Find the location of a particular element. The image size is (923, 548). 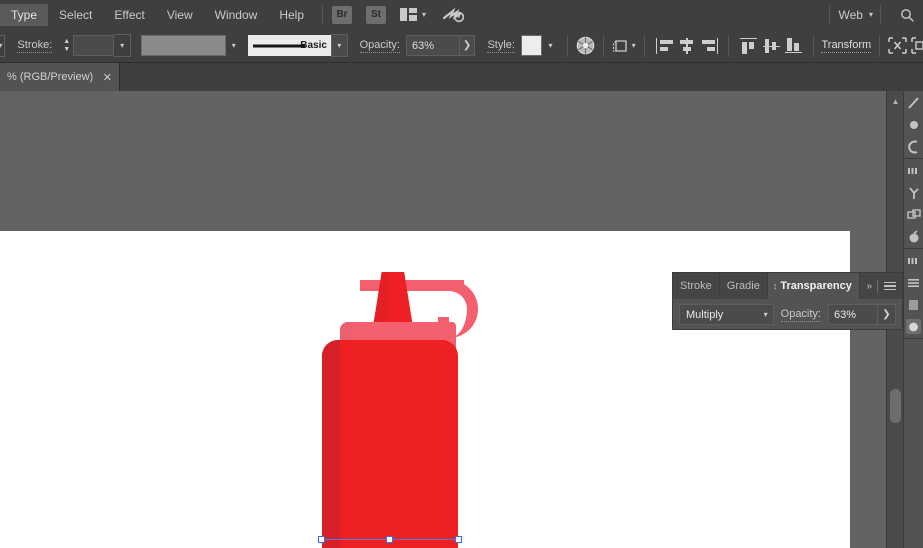

stroke-color-dropdown: ▾ is located at coordinates (234, 45).